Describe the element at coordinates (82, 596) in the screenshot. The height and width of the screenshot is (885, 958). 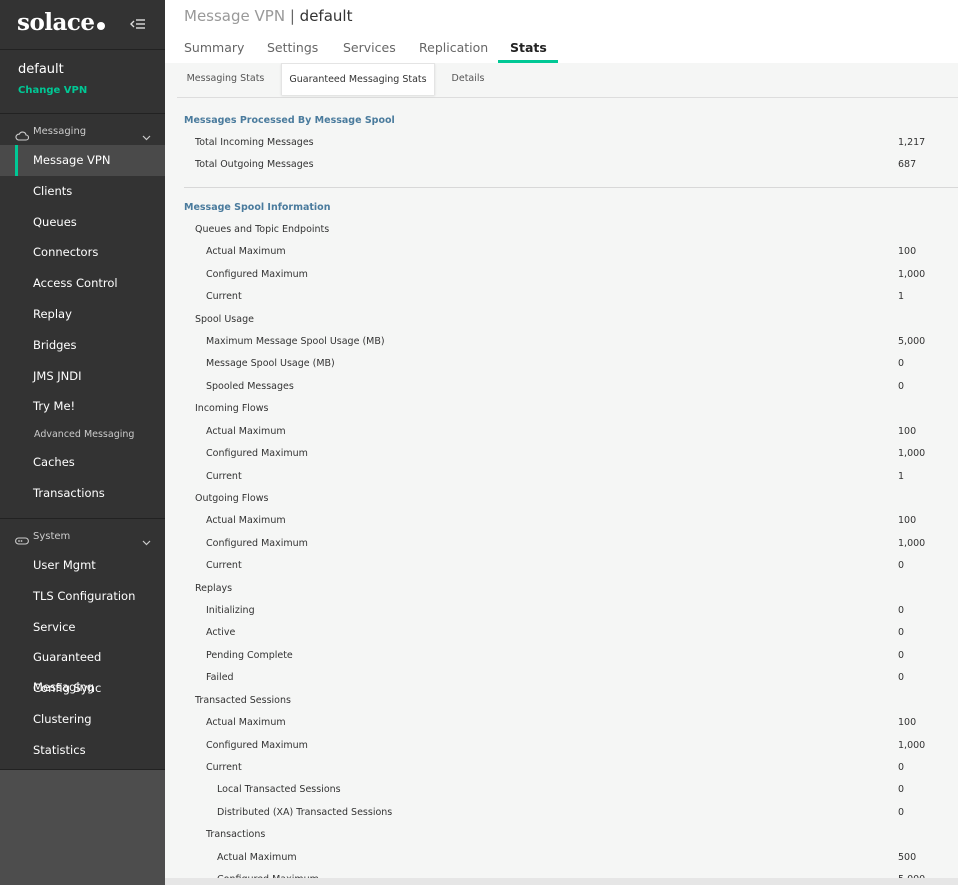
I see `sidebar-item-tls-configuration: TLS Configuration` at that location.